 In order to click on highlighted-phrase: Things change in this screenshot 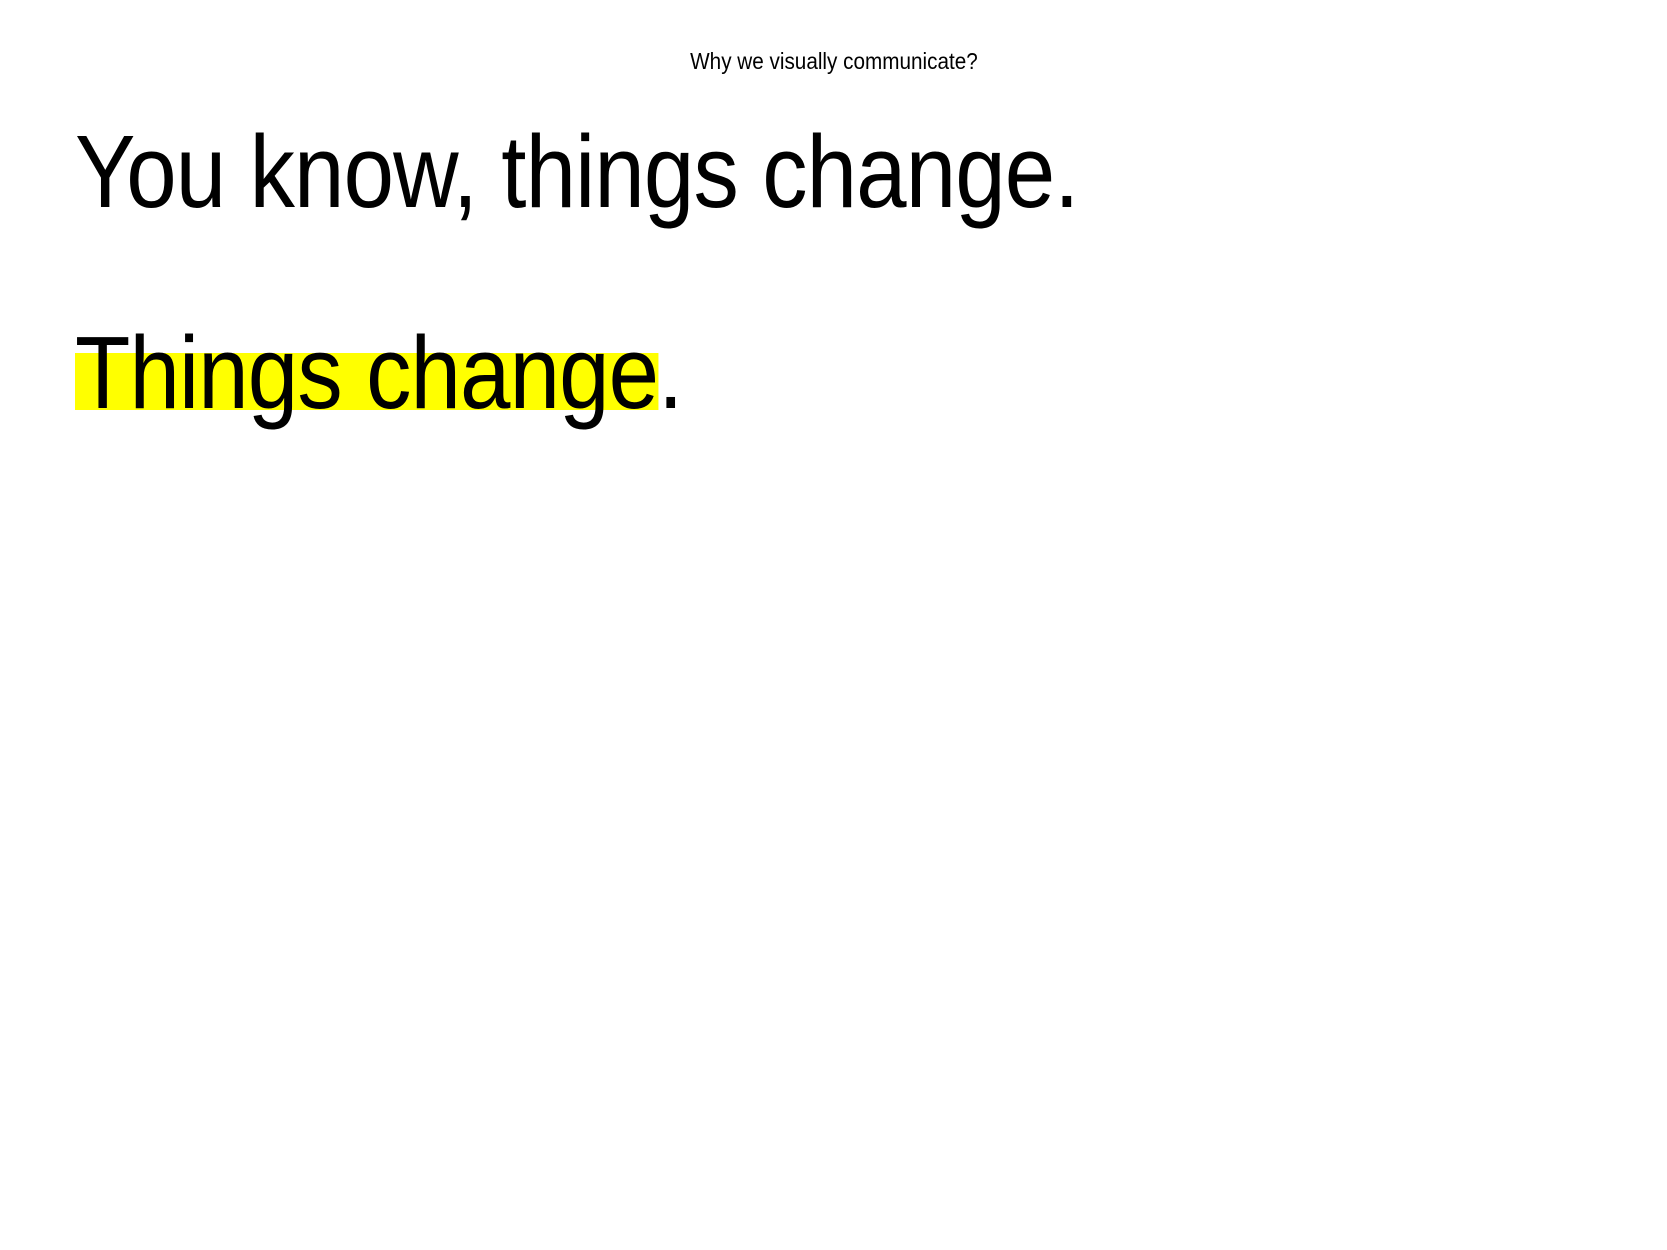, I will do `click(367, 373)`.